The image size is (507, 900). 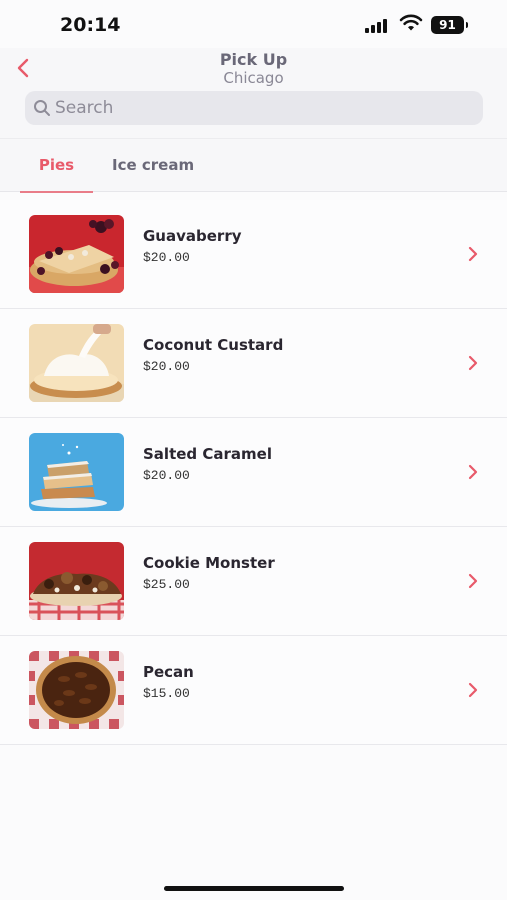 I want to click on item-name: Cookie Monster, so click(x=209, y=563).